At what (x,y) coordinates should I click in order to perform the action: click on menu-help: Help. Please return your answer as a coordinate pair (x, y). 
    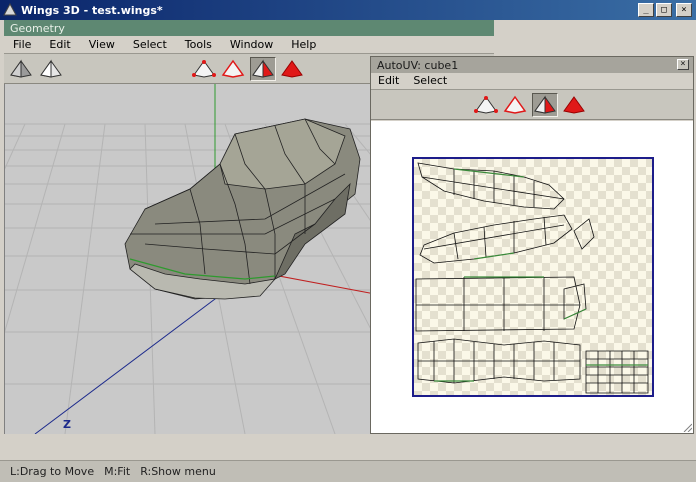
    Looking at the image, I should click on (303, 45).